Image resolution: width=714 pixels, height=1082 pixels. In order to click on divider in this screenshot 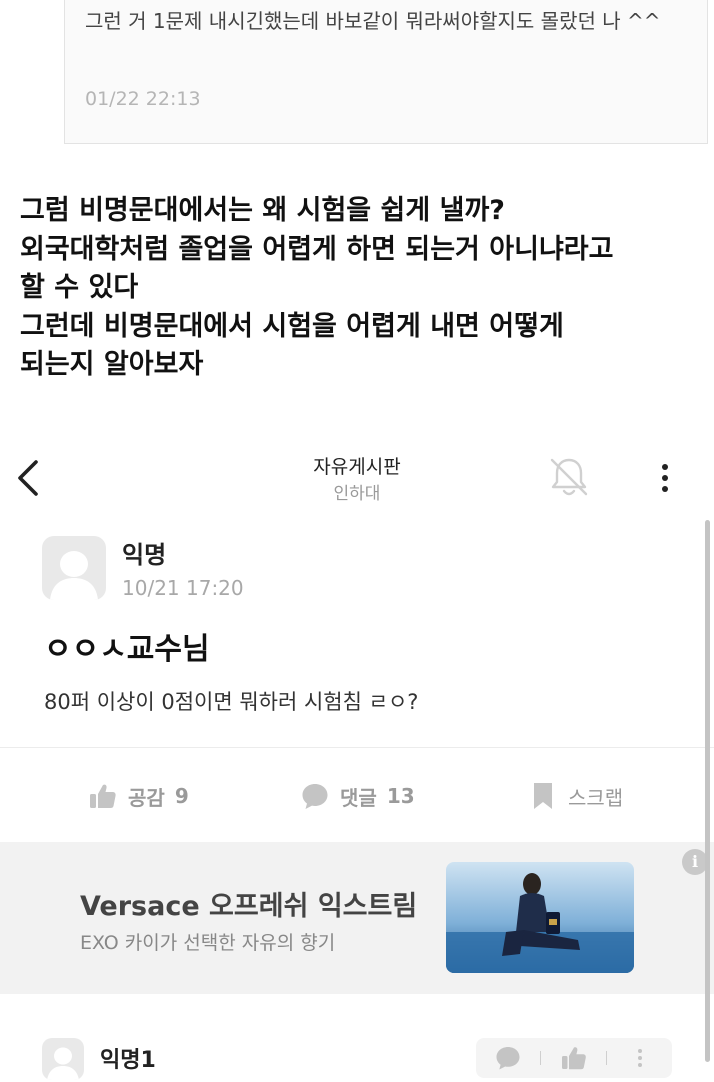, I will do `click(357, 747)`.